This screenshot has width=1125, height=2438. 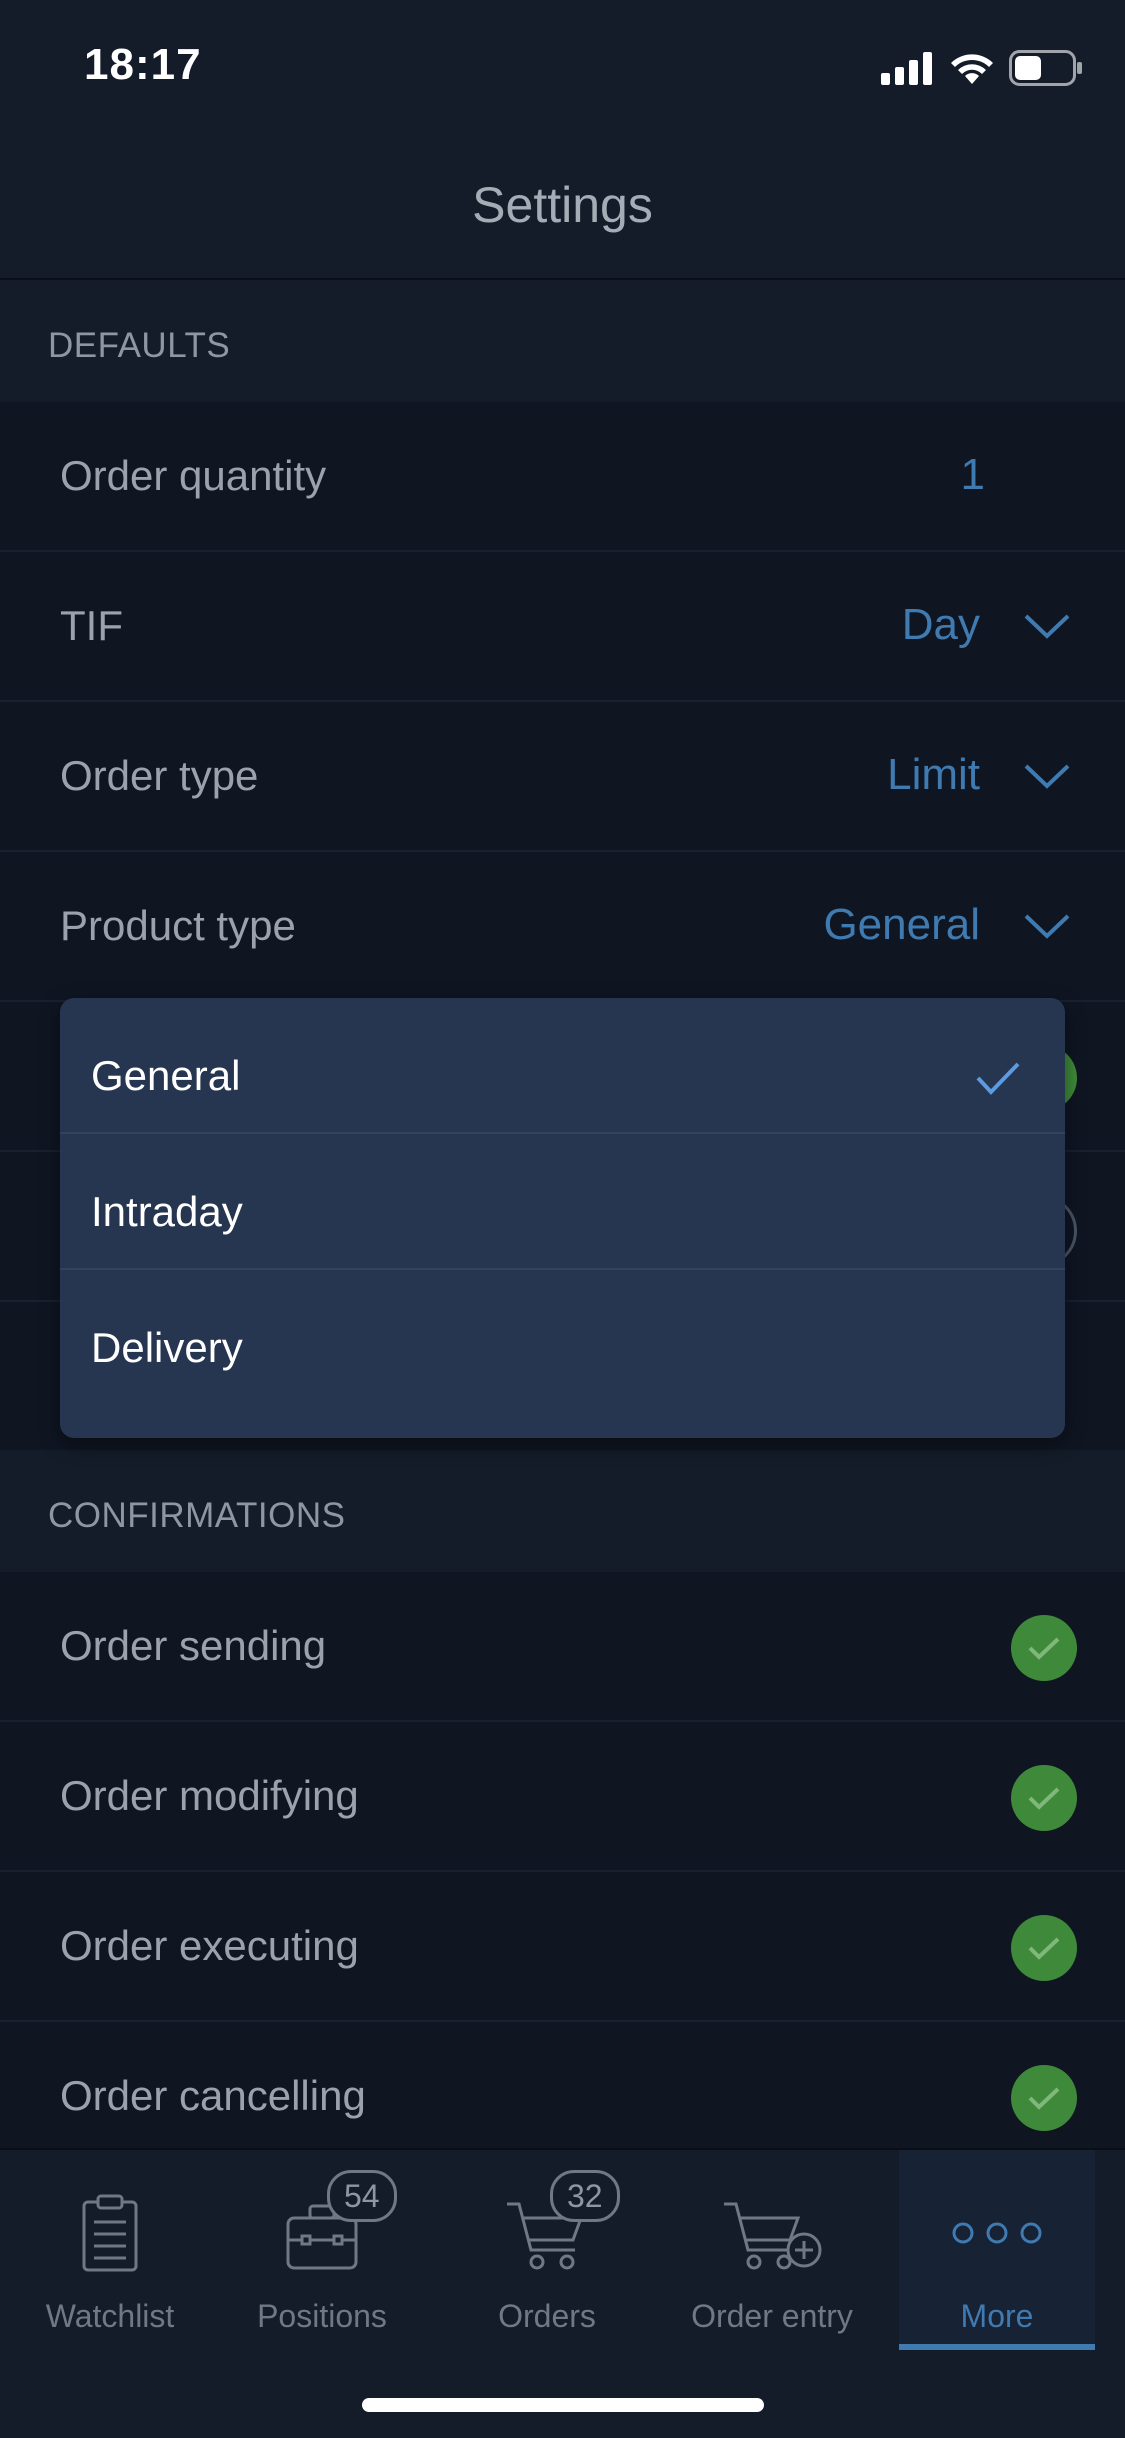 I want to click on orders-badge: 32, so click(x=585, y=2196).